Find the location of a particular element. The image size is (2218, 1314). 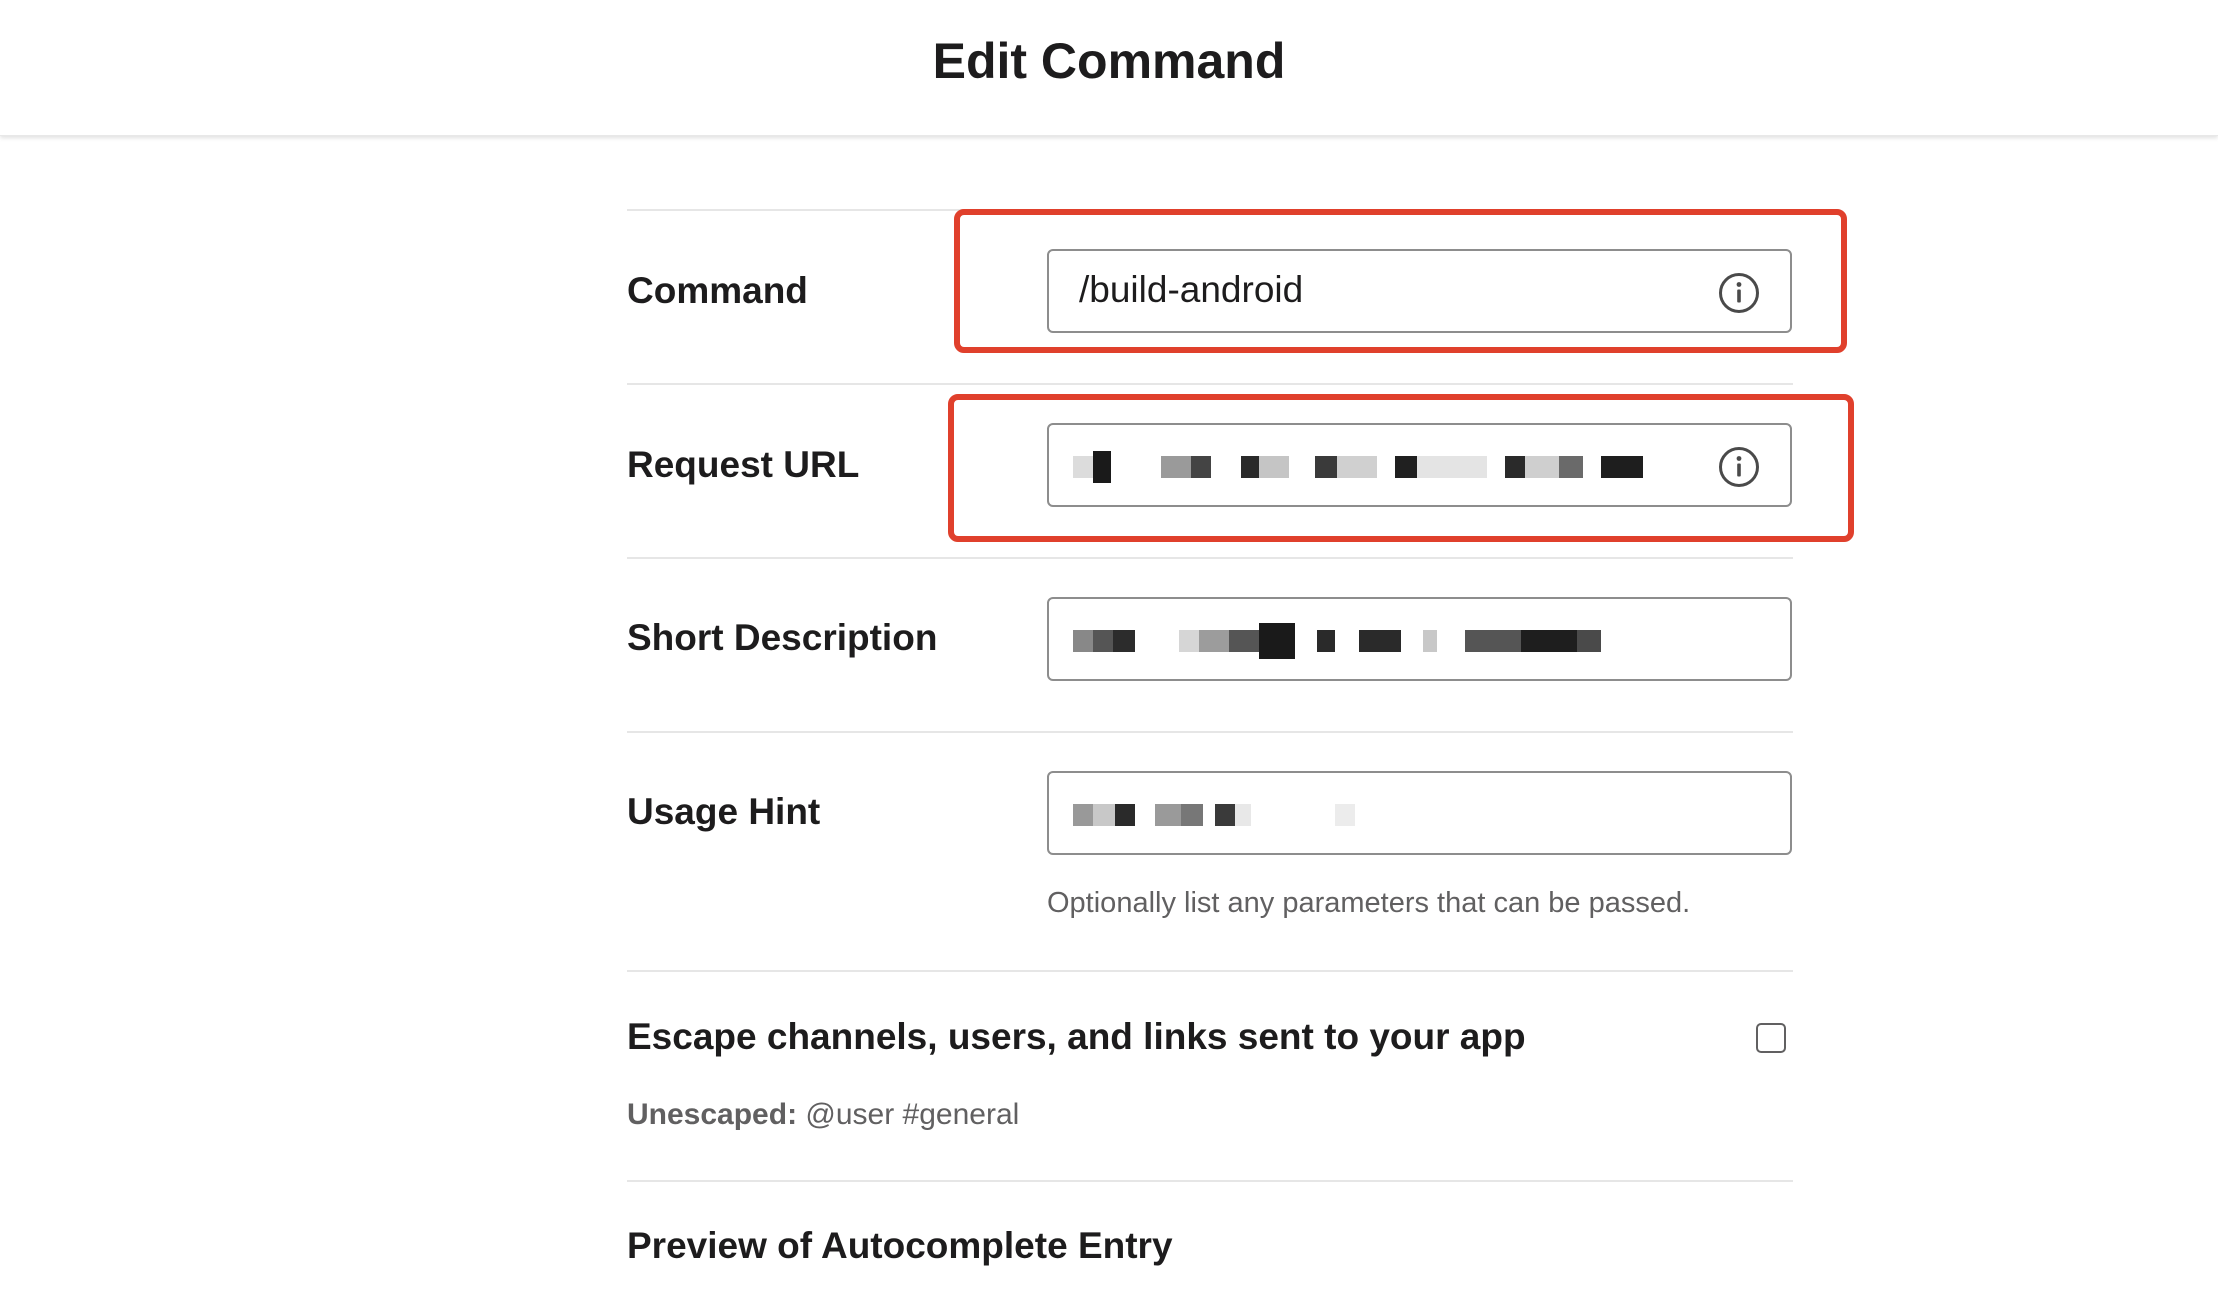

unescaped-label: Unescaped: is located at coordinates (712, 1114).